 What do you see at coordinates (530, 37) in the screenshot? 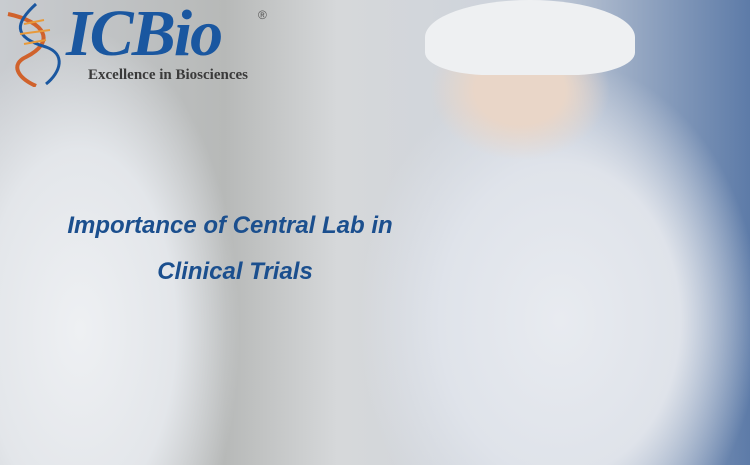
I see `hairnet` at bounding box center [530, 37].